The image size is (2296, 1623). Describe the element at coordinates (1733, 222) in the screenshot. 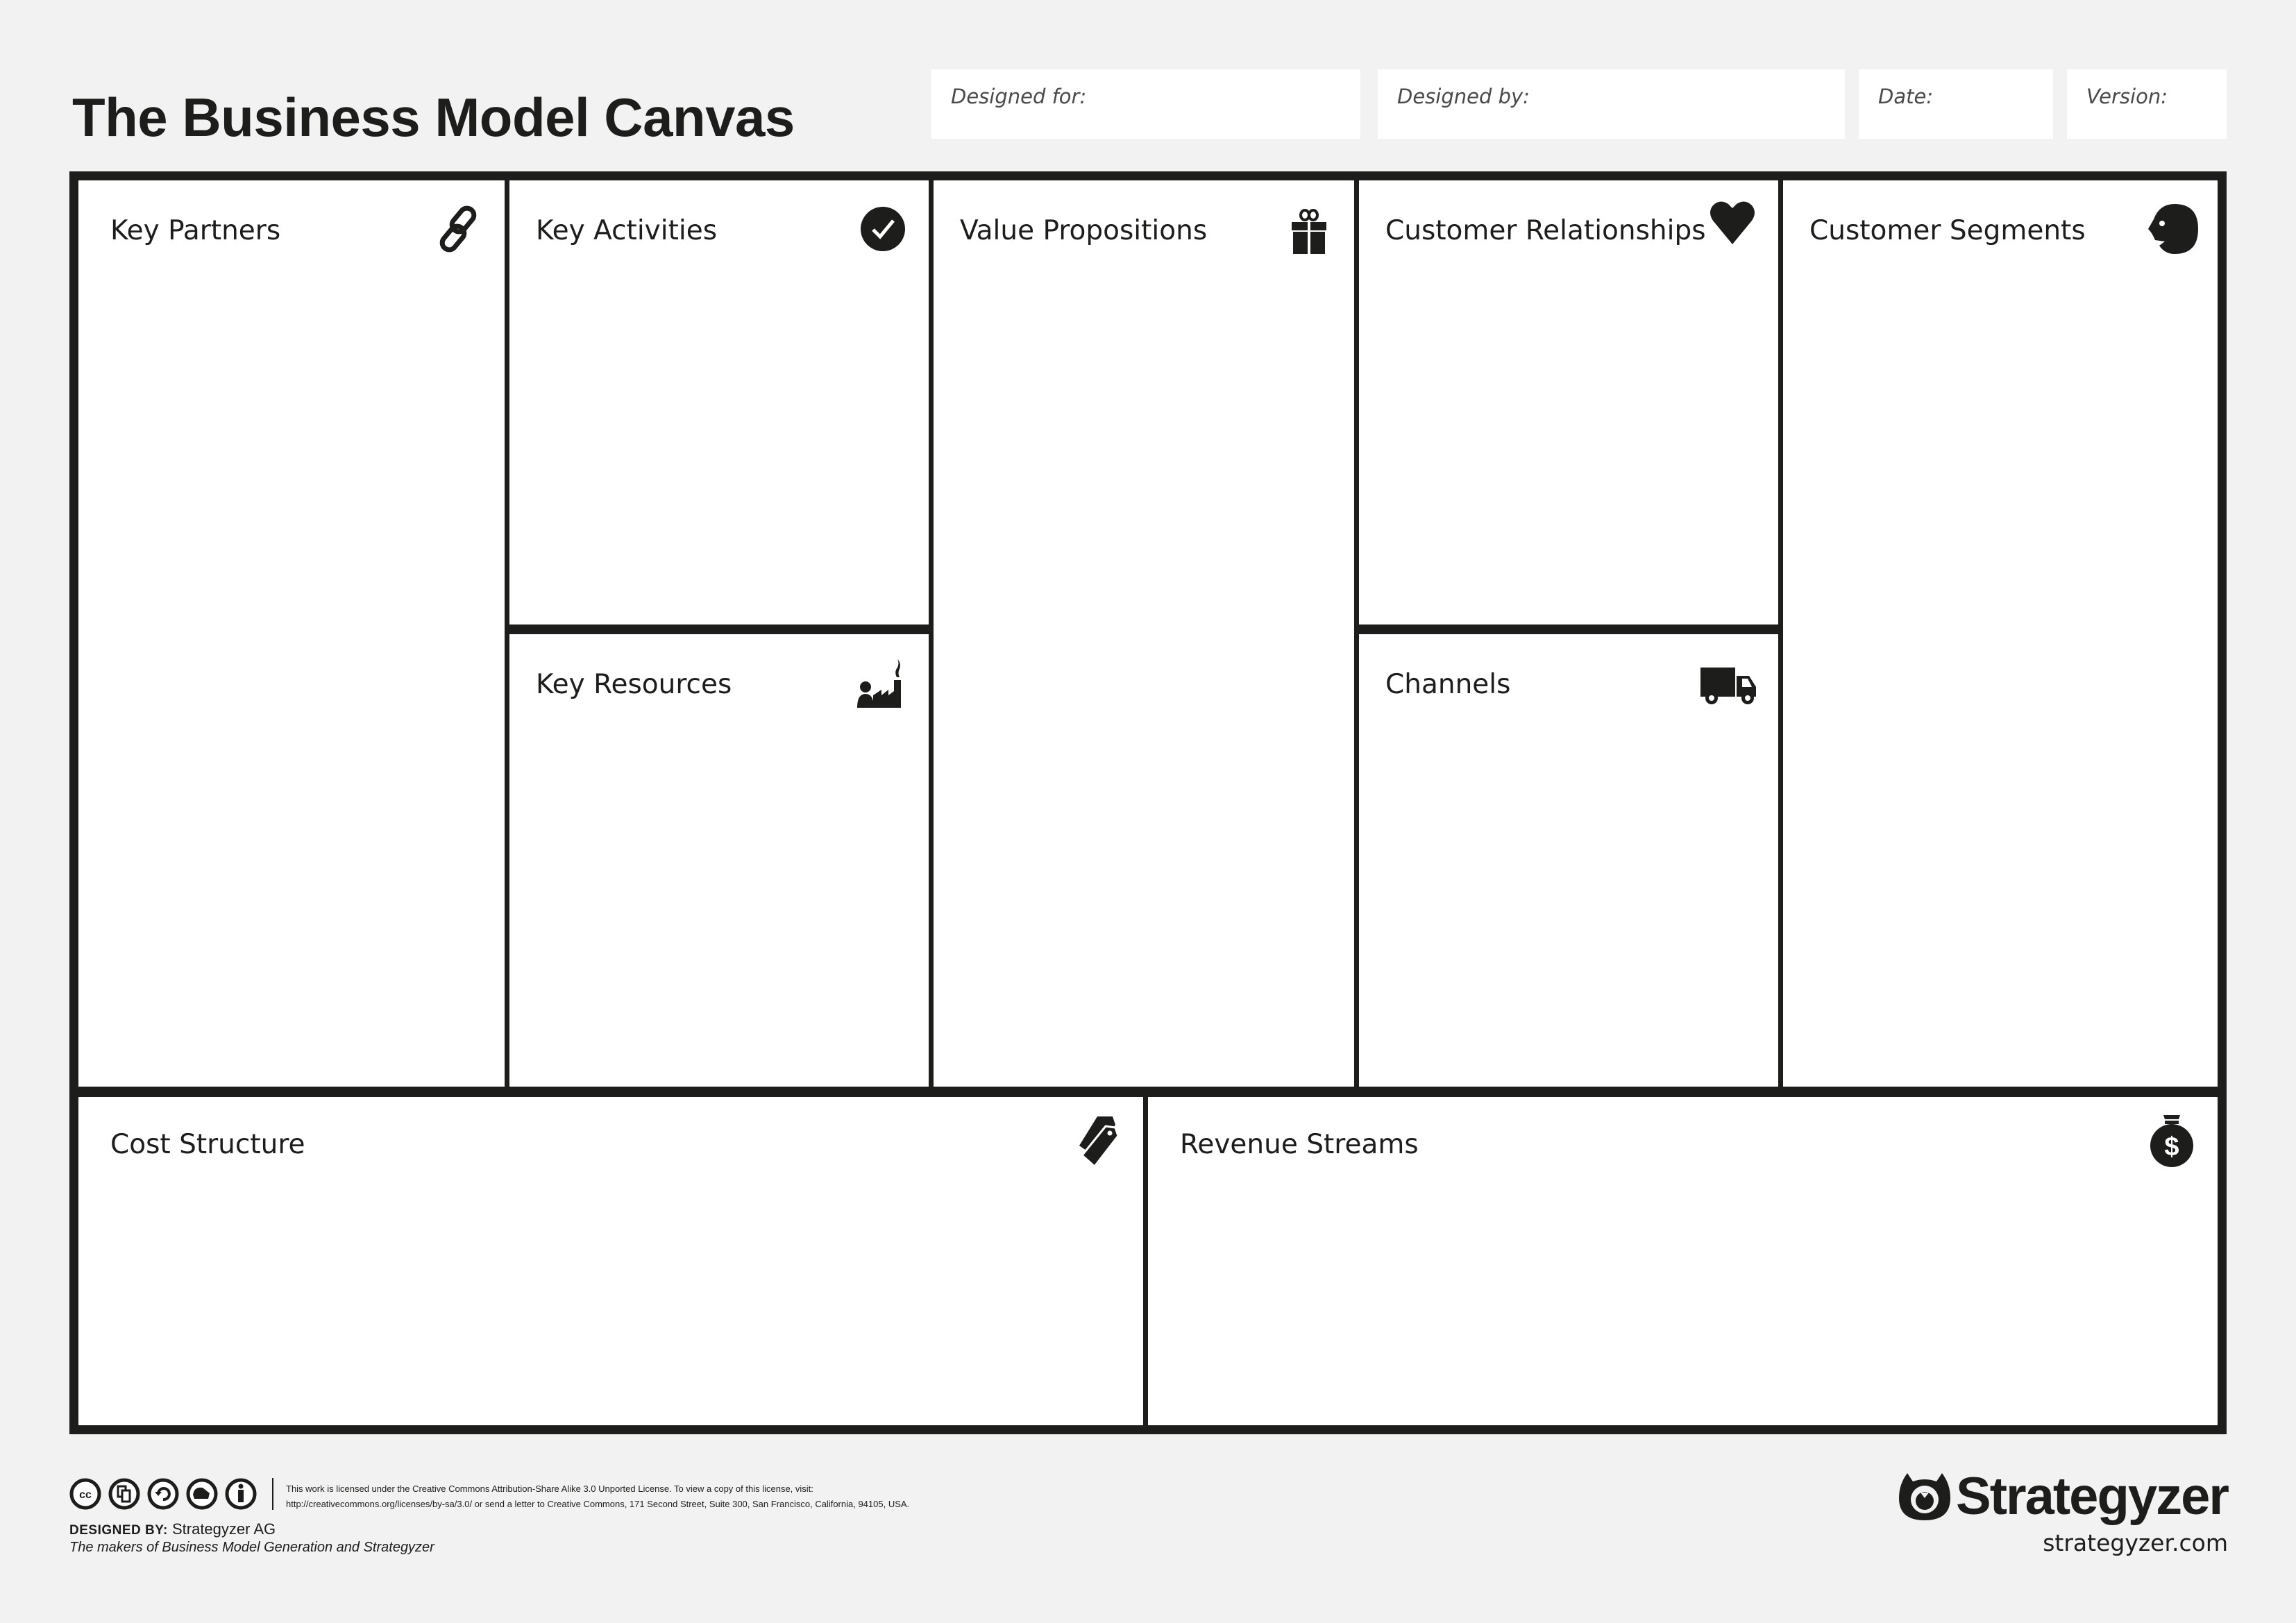

I see `heart-icon` at that location.